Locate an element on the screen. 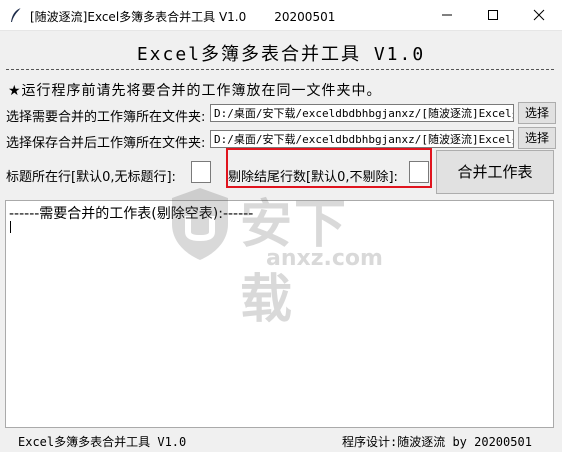 Image resolution: width=562 pixels, height=452 pixels. source-folder-input: D:/桌面/安下载/exceldbdbhbgjanxz/[随波逐流]Excel多 is located at coordinates (362, 113).